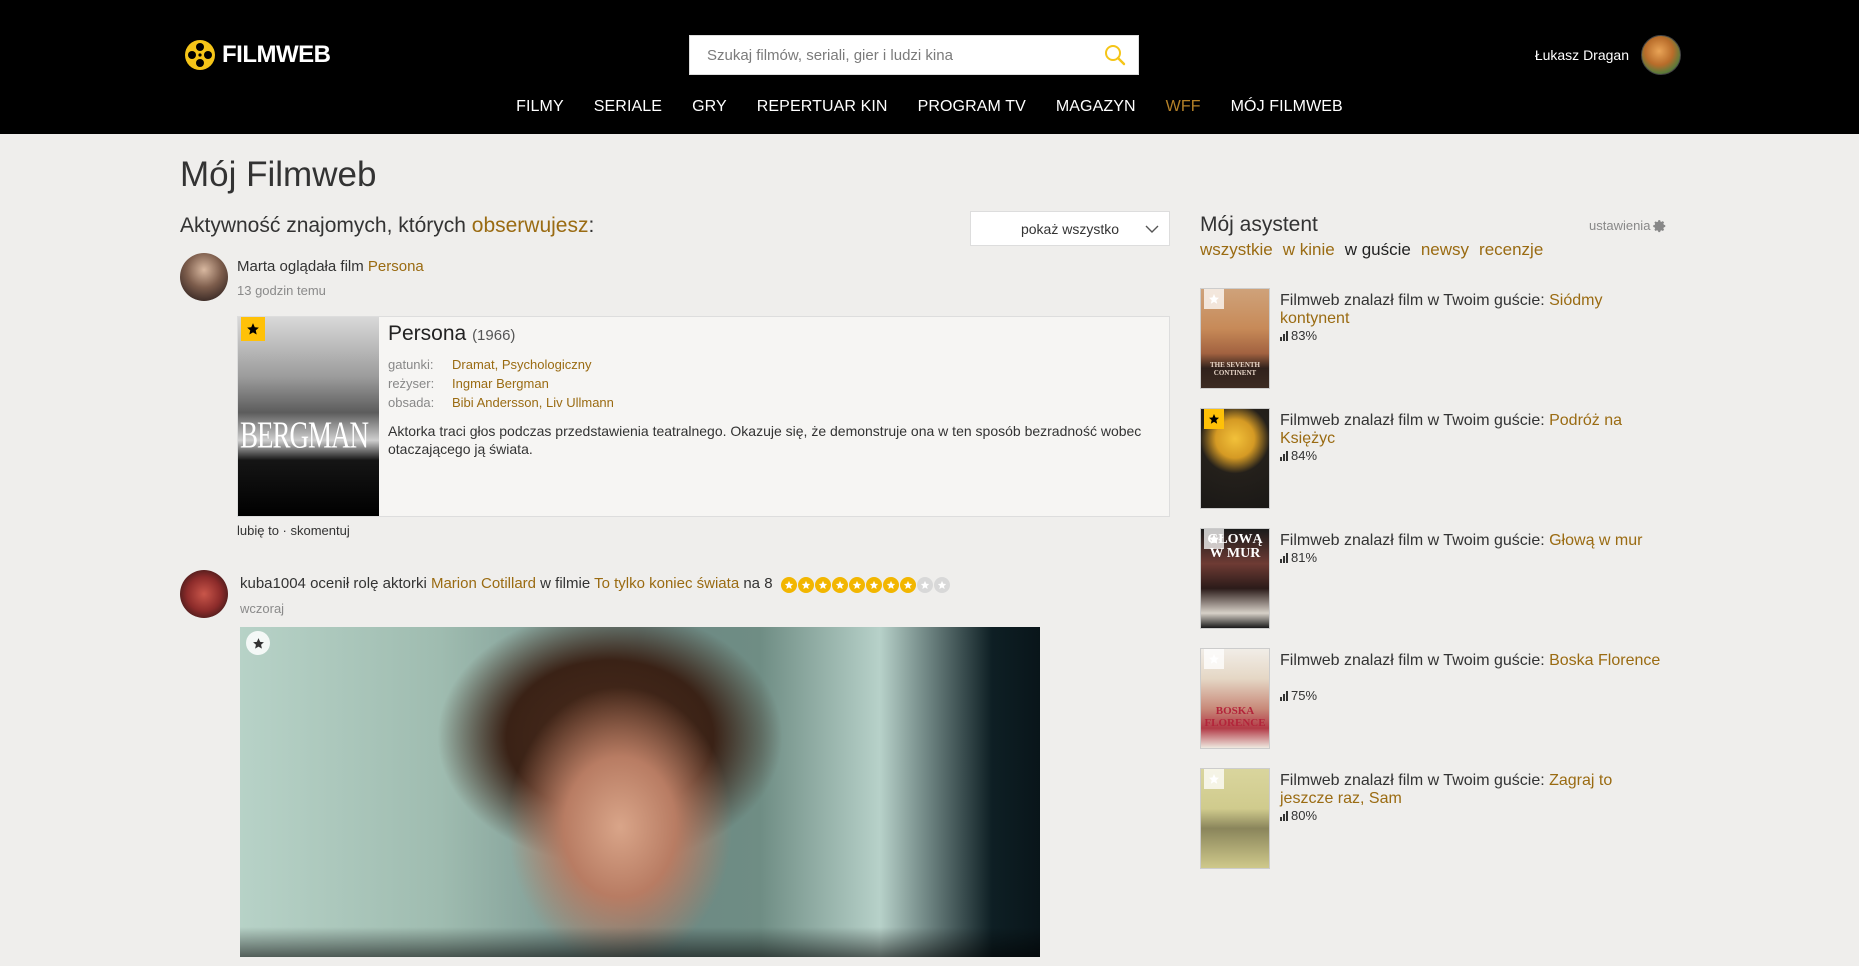 Image resolution: width=1859 pixels, height=966 pixels. What do you see at coordinates (411, 364) in the screenshot?
I see `genres-label: gatunki:` at bounding box center [411, 364].